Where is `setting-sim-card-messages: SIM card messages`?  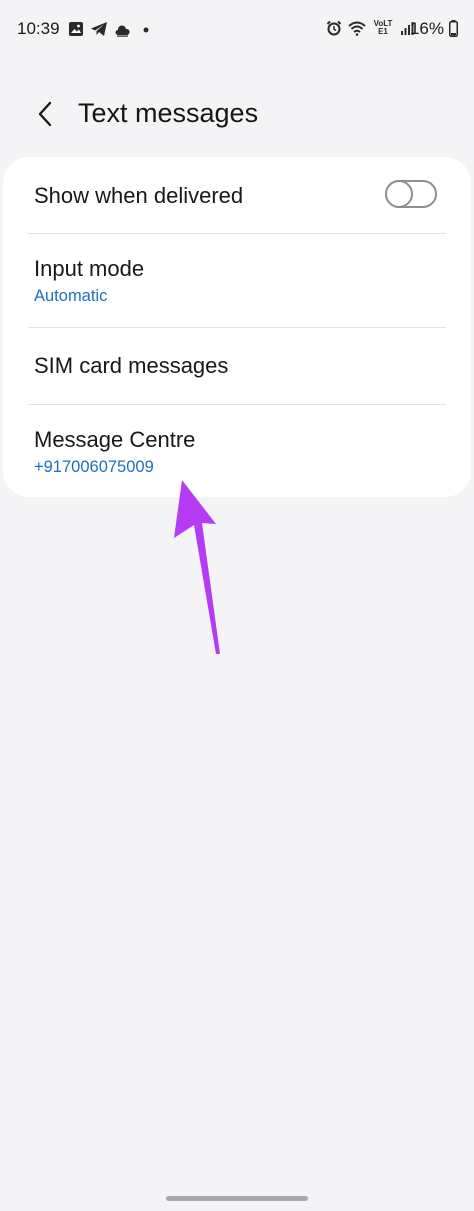
setting-sim-card-messages: SIM card messages is located at coordinates (237, 366).